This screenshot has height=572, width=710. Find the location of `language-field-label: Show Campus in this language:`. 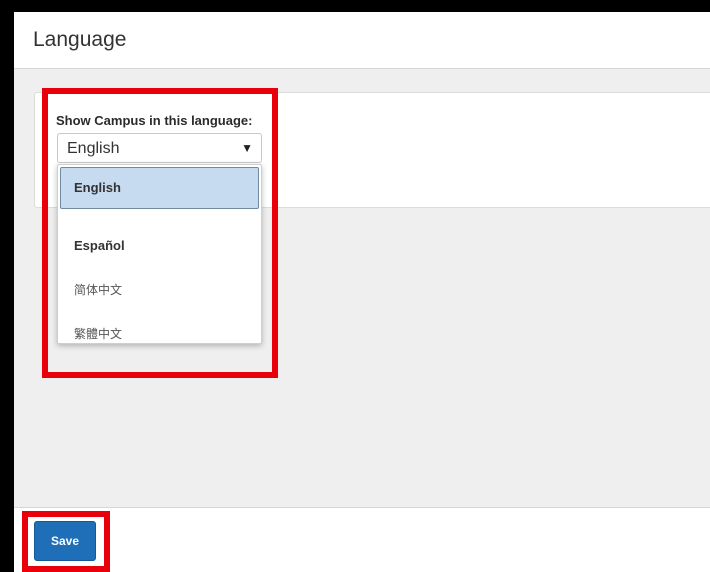

language-field-label: Show Campus in this language: is located at coordinates (154, 120).